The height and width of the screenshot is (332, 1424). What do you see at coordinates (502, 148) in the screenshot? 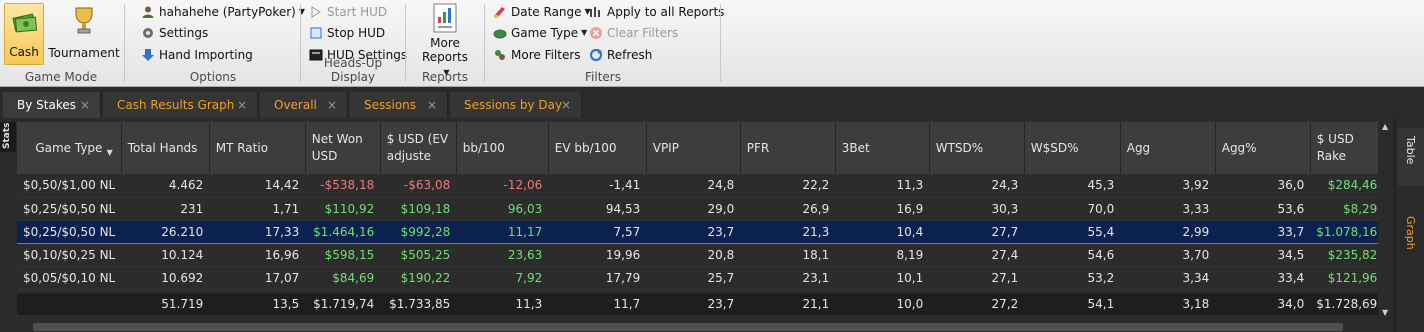
I see `column-header: bb/100` at bounding box center [502, 148].